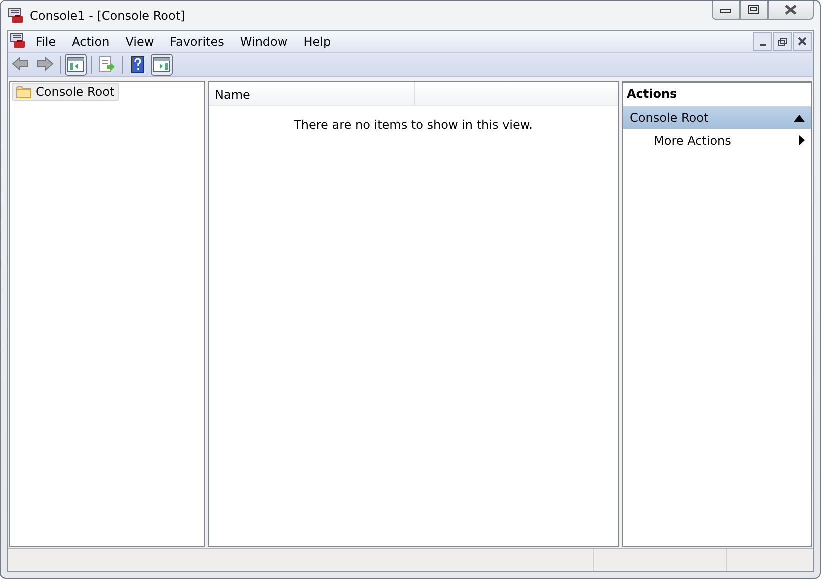 This screenshot has height=581, width=823. What do you see at coordinates (91, 41) in the screenshot?
I see `menu-item: Action` at bounding box center [91, 41].